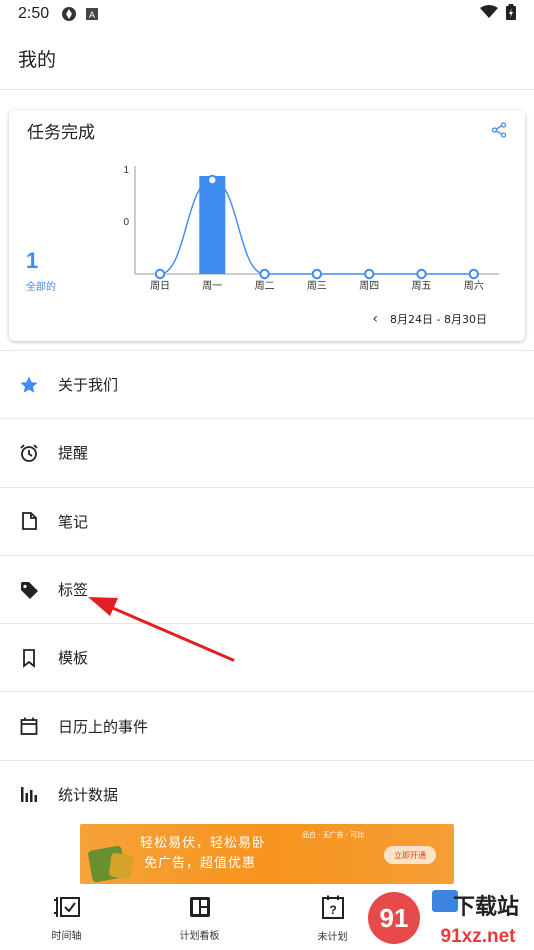 The image size is (534, 950). I want to click on x-tick-label: 周三, so click(317, 286).